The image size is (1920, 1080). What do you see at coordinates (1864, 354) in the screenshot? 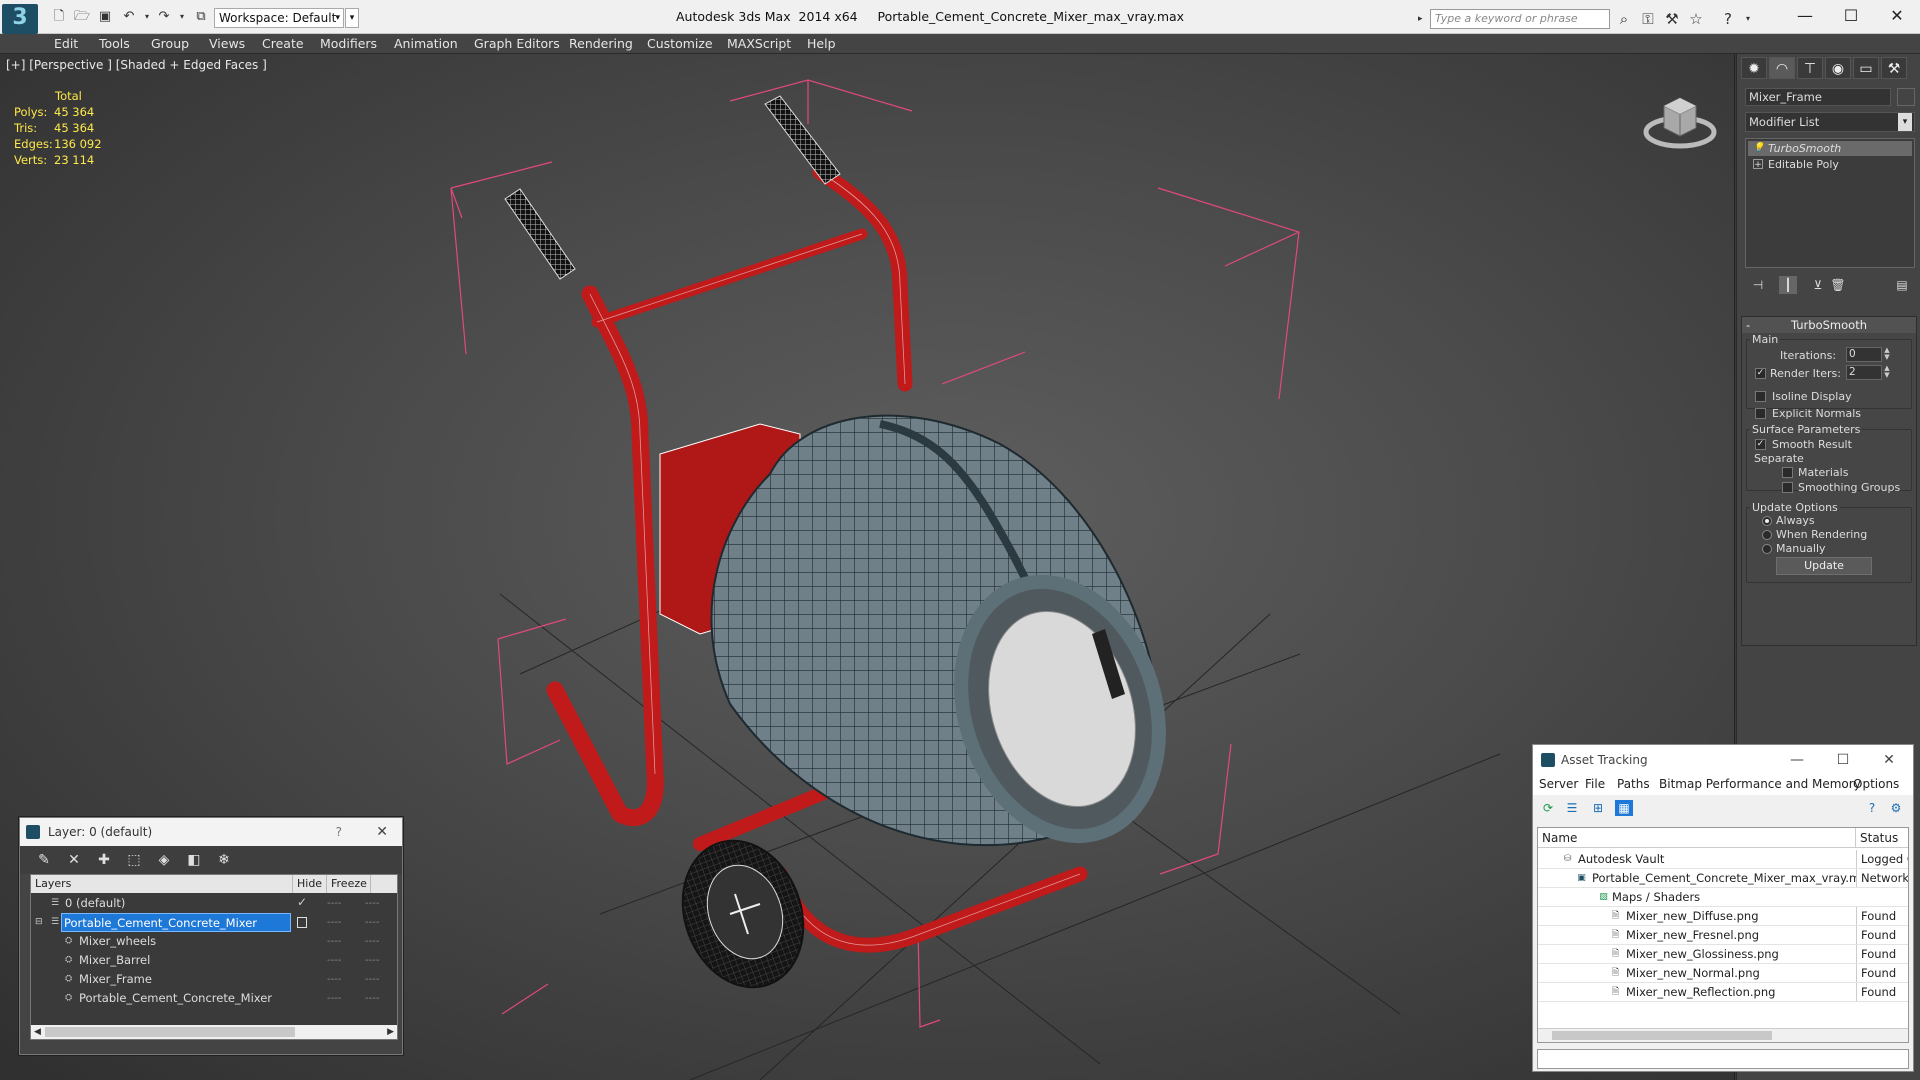
I see `iterations-spinner: 0` at bounding box center [1864, 354].